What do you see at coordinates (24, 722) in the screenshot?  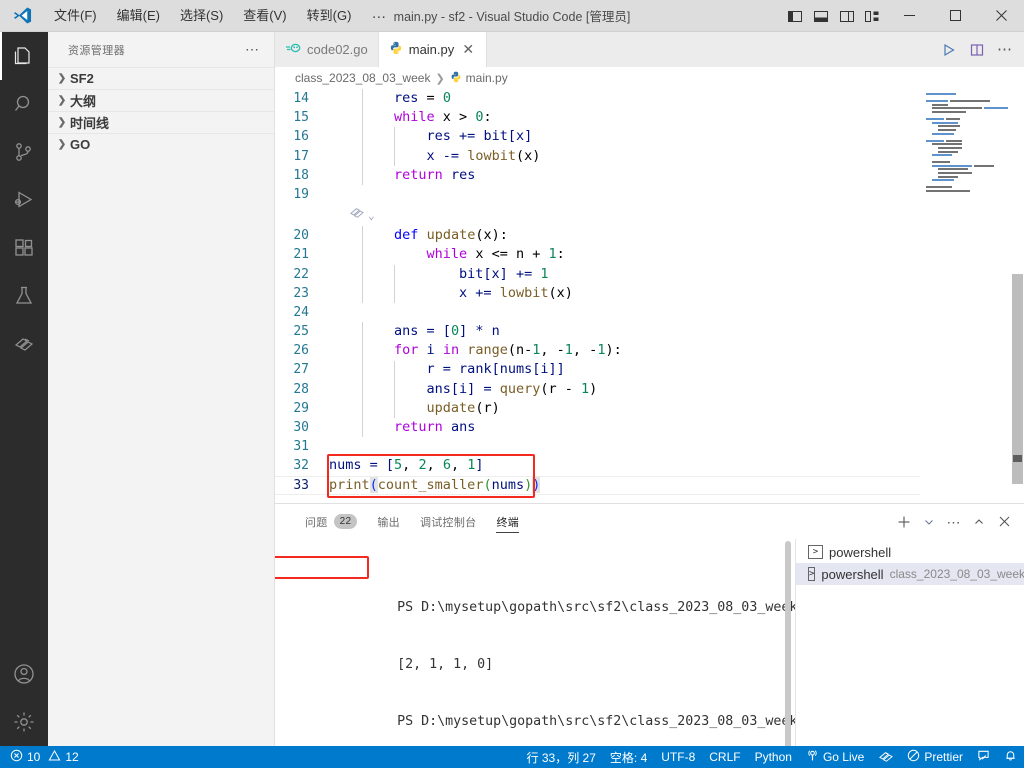 I see `activitybar-settings` at bounding box center [24, 722].